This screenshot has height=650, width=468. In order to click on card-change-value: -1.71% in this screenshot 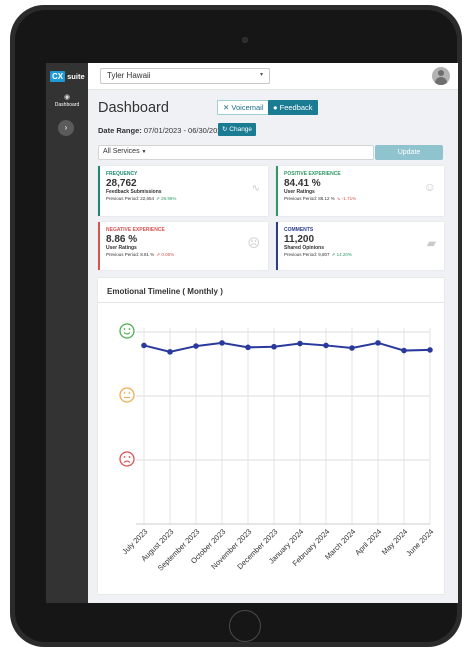, I will do `click(349, 198)`.